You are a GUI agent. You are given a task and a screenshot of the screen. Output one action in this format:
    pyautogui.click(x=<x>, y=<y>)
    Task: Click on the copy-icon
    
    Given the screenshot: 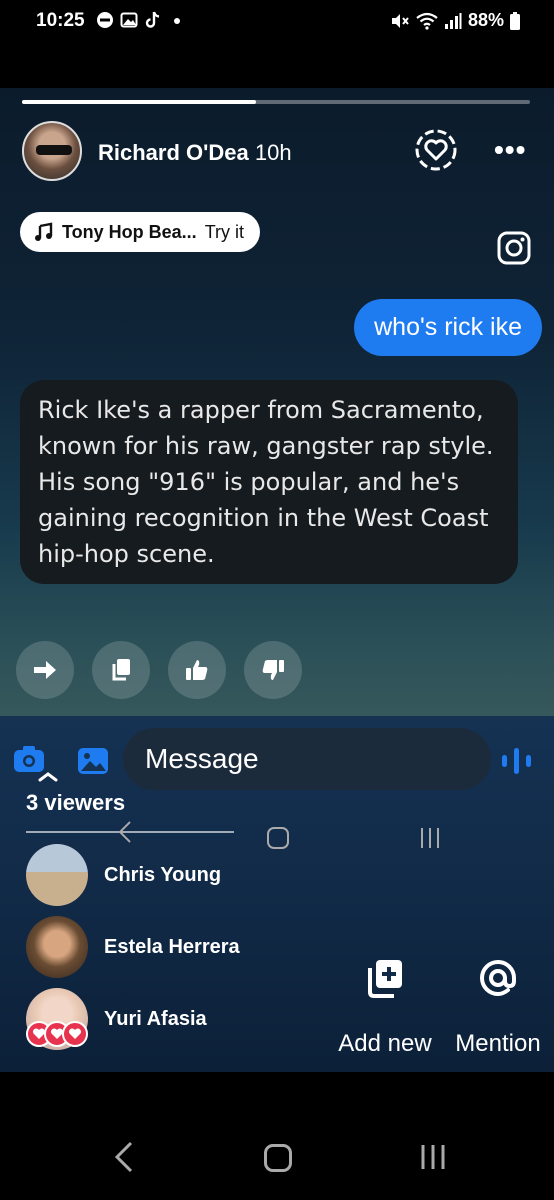 What is the action you would take?
    pyautogui.click(x=121, y=670)
    